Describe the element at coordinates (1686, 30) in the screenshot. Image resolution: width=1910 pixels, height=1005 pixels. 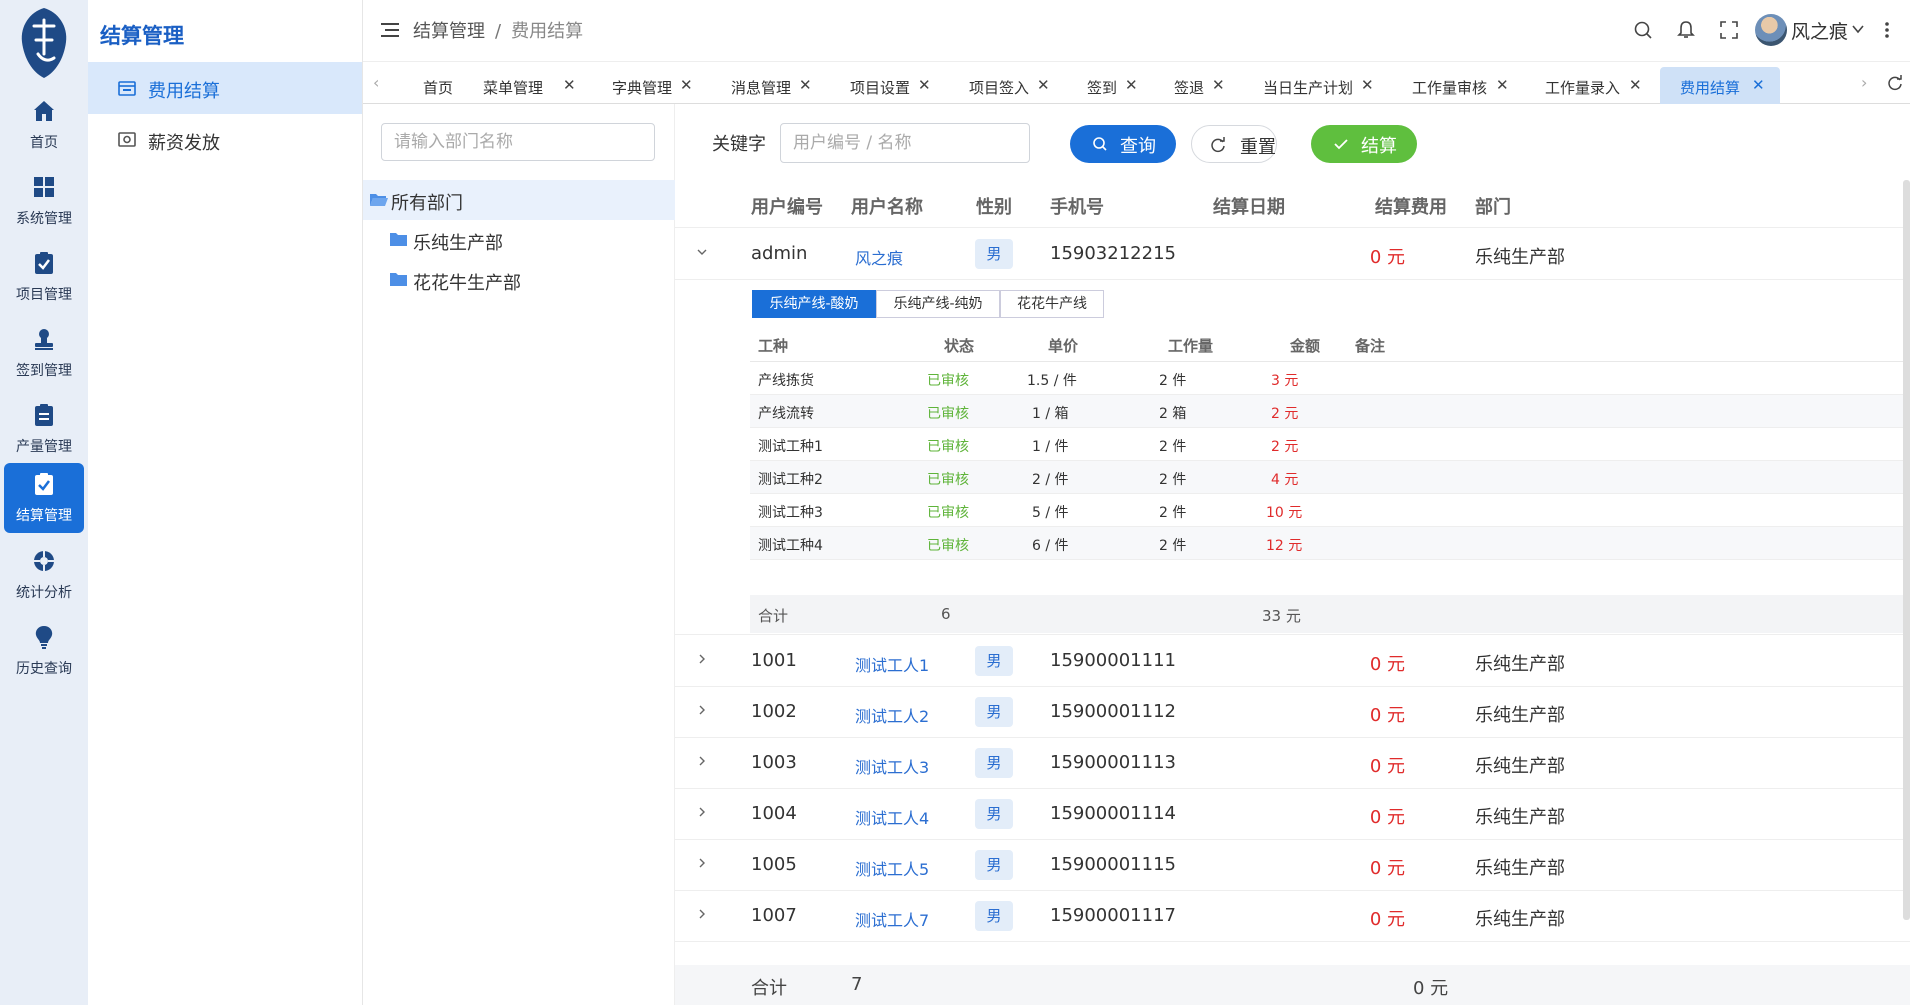
I see `bell-icon` at that location.